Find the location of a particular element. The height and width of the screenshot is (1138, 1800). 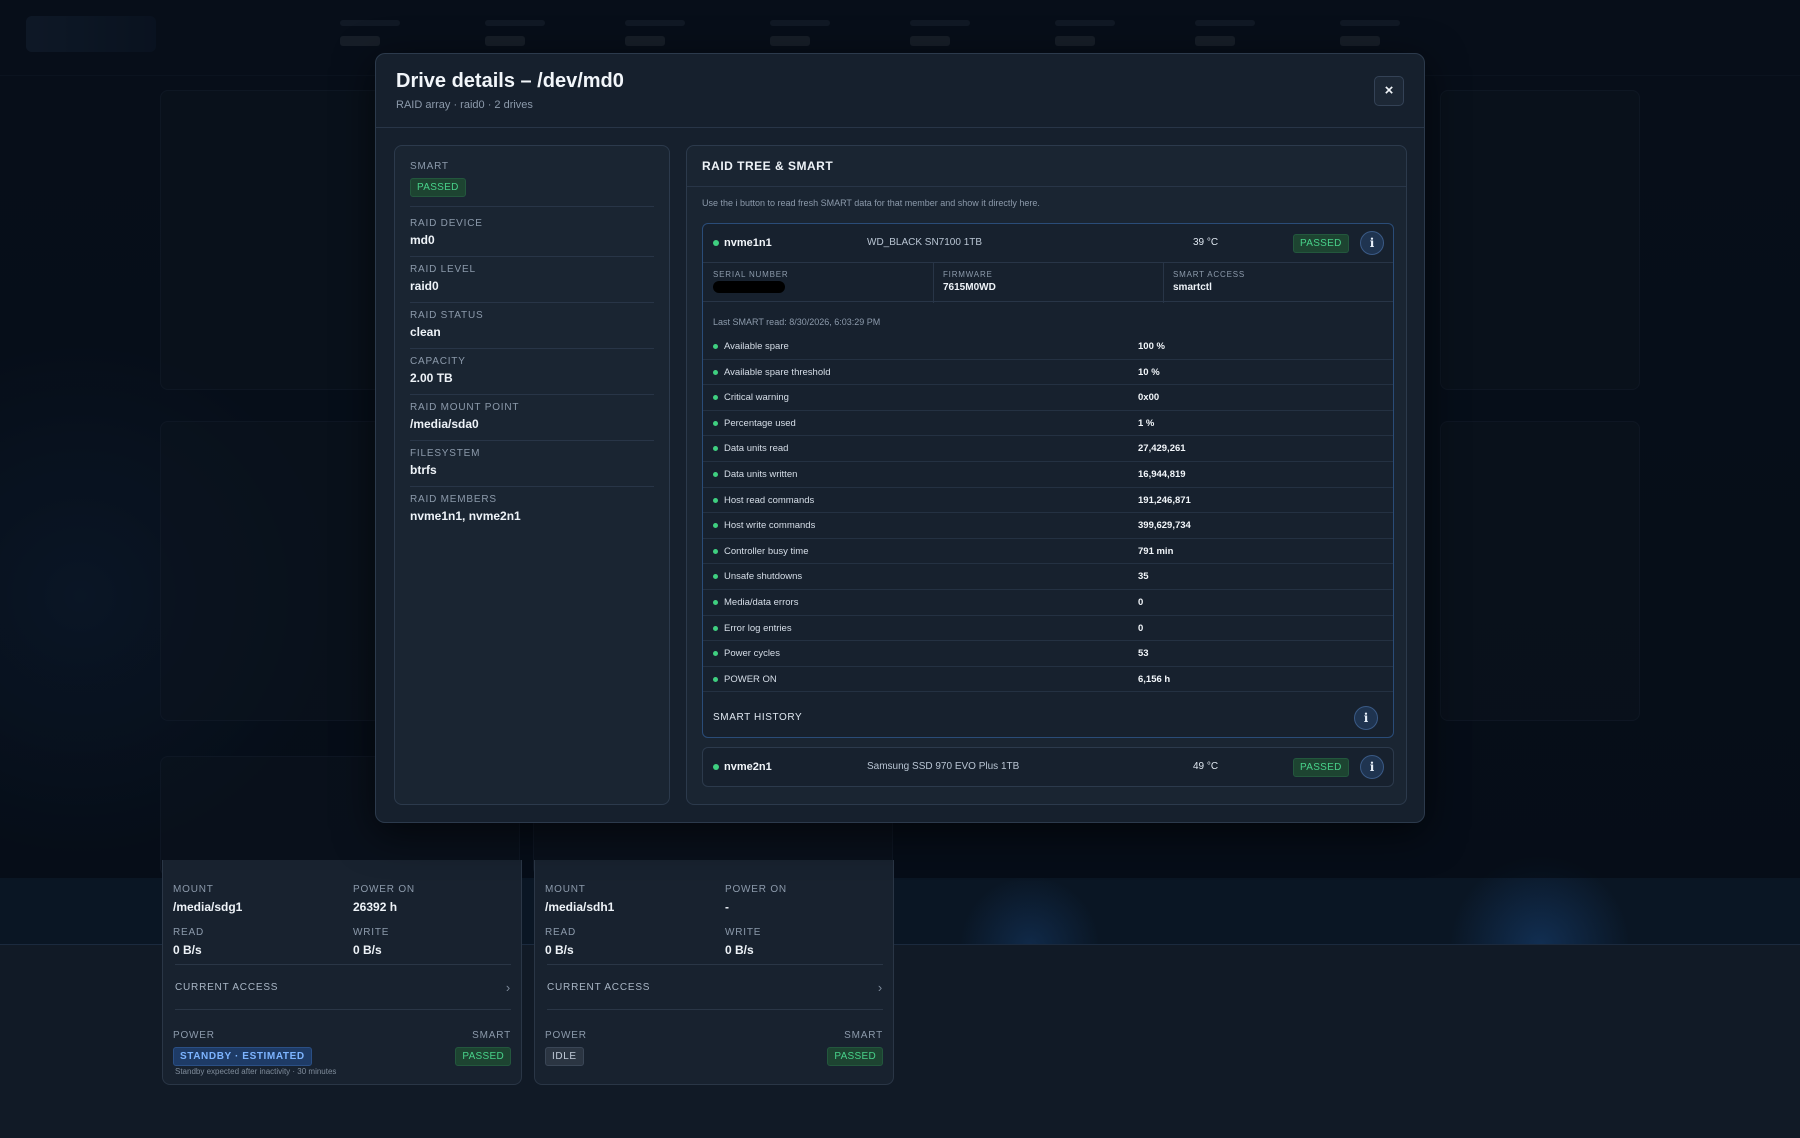

member-temperature: 49 °C is located at coordinates (1206, 766).